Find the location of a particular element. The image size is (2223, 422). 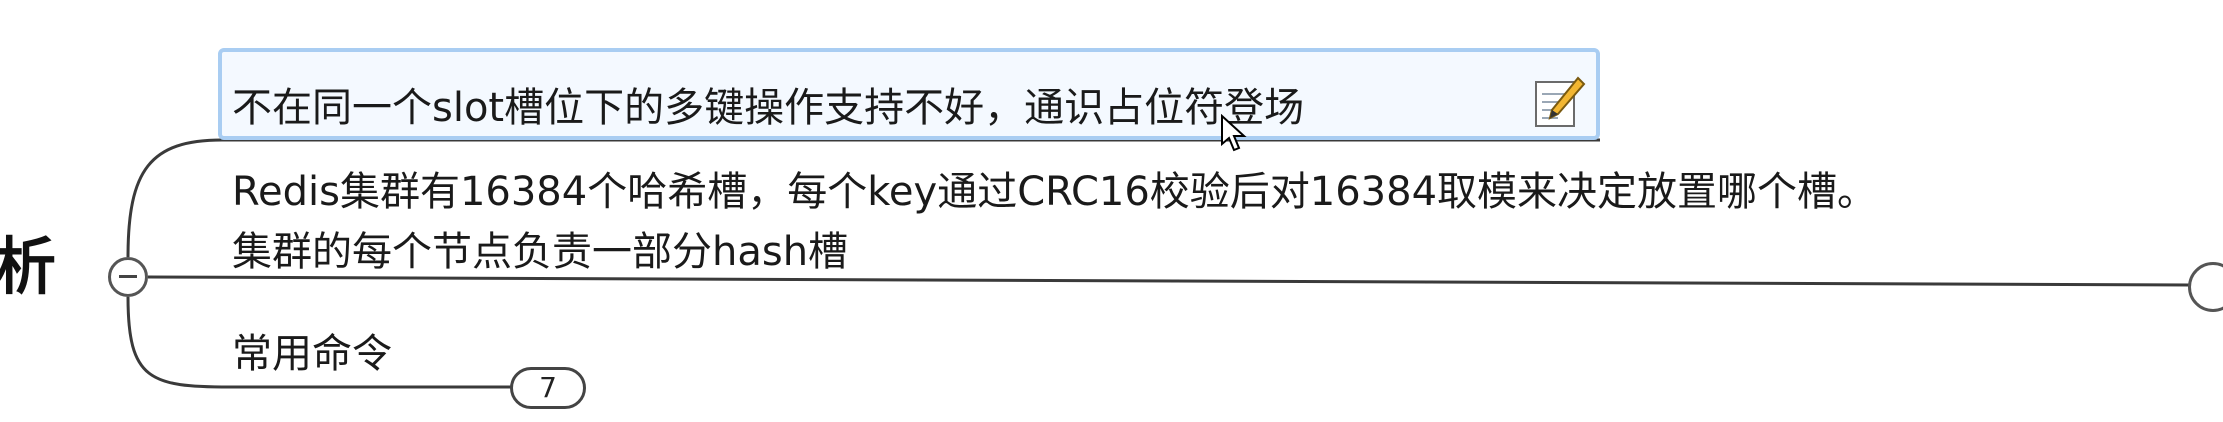

subtopic-slot-multikey: 不在同一个slot槽位下的多键操作支持不好，通识占位符登场 is located at coordinates (768, 108).